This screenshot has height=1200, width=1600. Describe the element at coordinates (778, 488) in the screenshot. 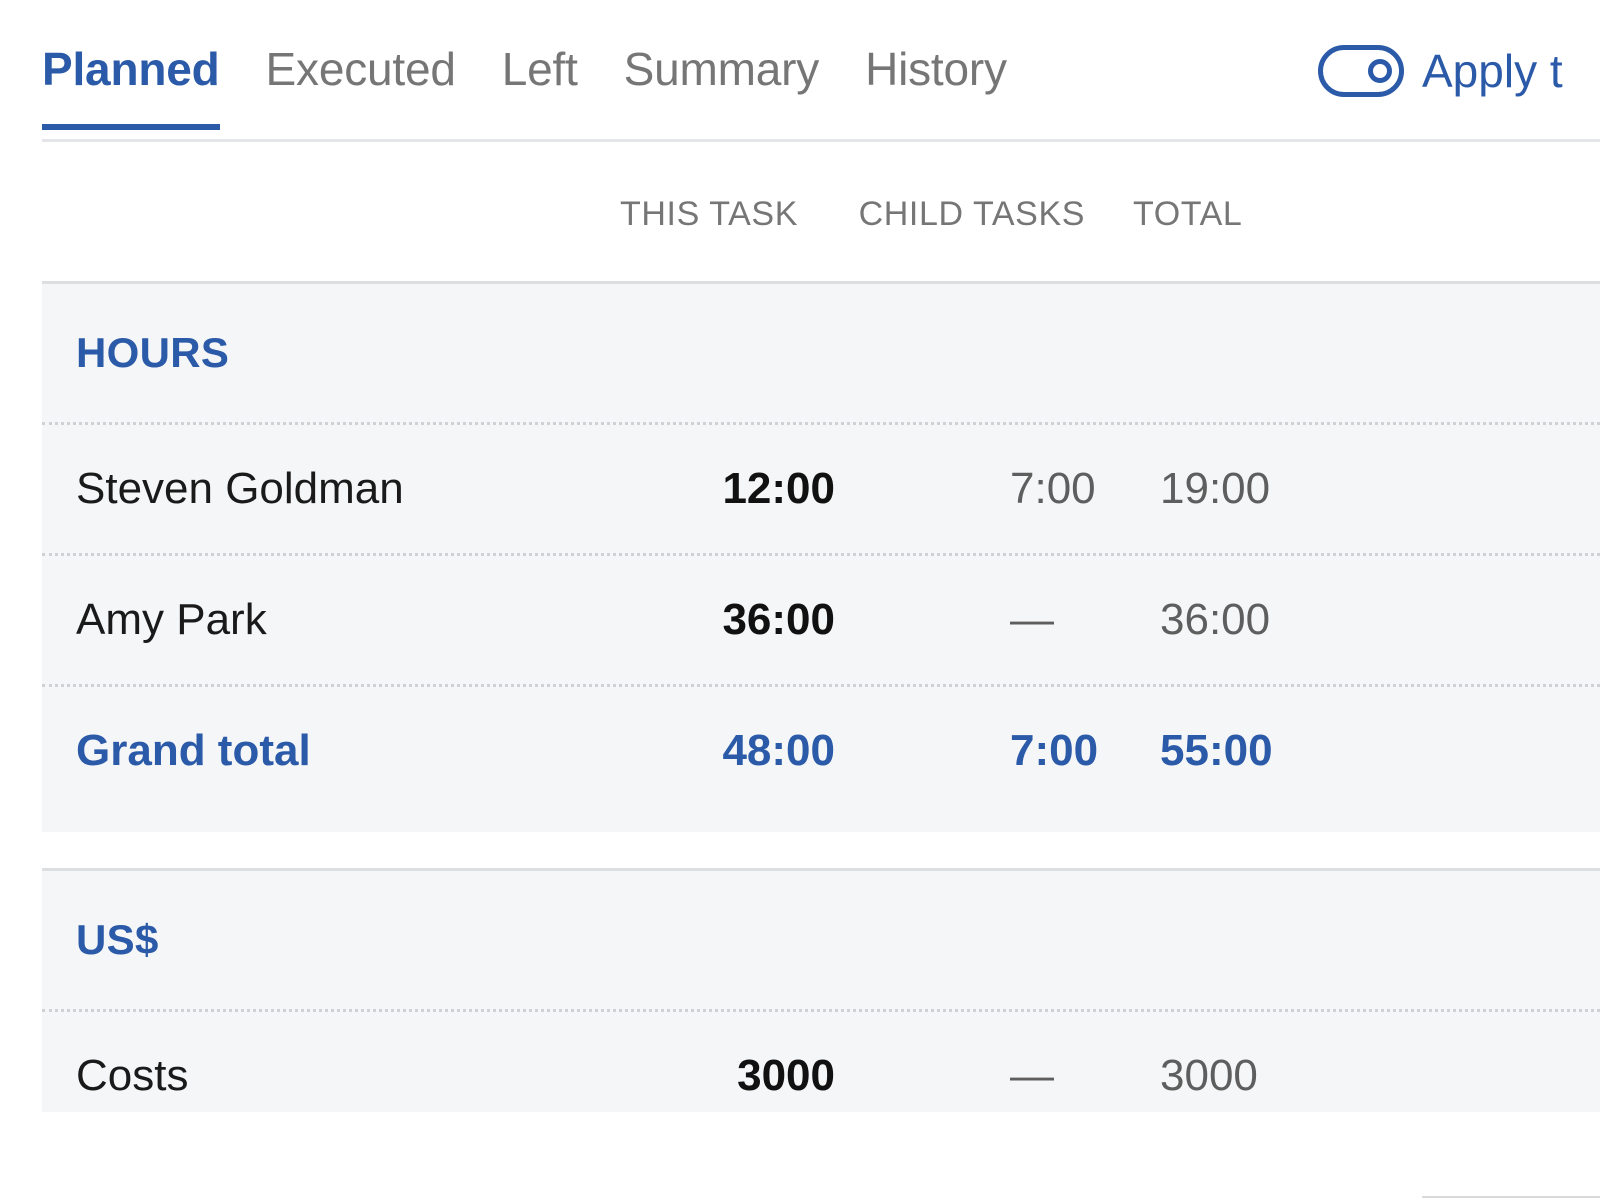

I see `cell-this-task: 12:00` at that location.